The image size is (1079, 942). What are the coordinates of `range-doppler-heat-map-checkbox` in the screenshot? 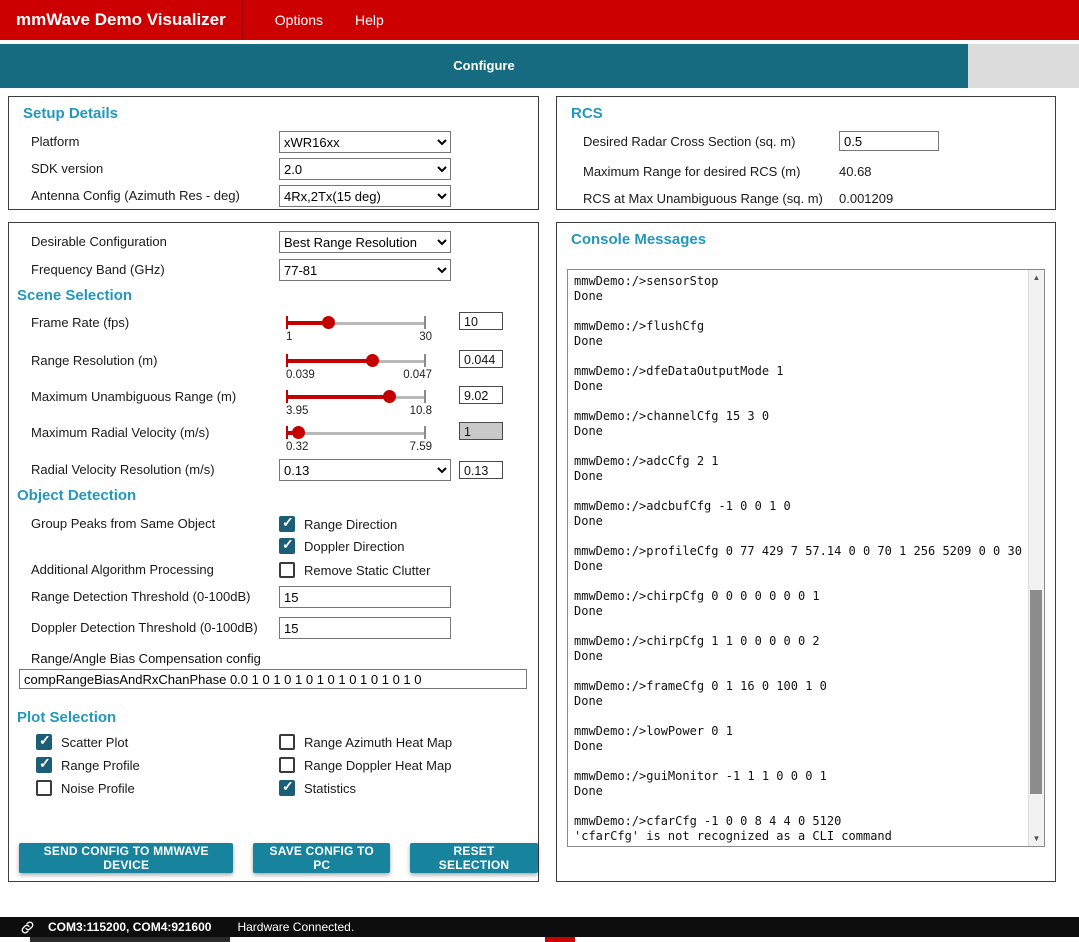 It's located at (287, 765).